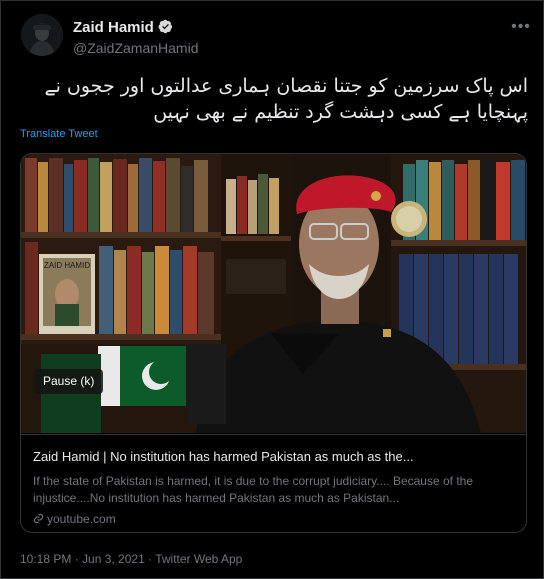  What do you see at coordinates (81, 519) in the screenshot?
I see `link-card-domain-text: youtube.com` at bounding box center [81, 519].